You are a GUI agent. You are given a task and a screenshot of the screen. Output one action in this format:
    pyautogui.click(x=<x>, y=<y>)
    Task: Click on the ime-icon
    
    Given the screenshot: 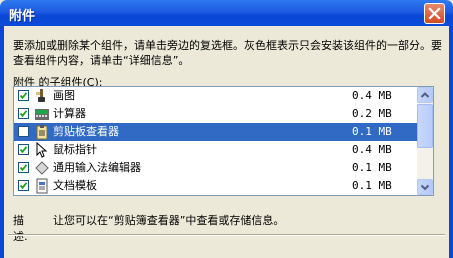 What is the action you would take?
    pyautogui.click(x=42, y=168)
    